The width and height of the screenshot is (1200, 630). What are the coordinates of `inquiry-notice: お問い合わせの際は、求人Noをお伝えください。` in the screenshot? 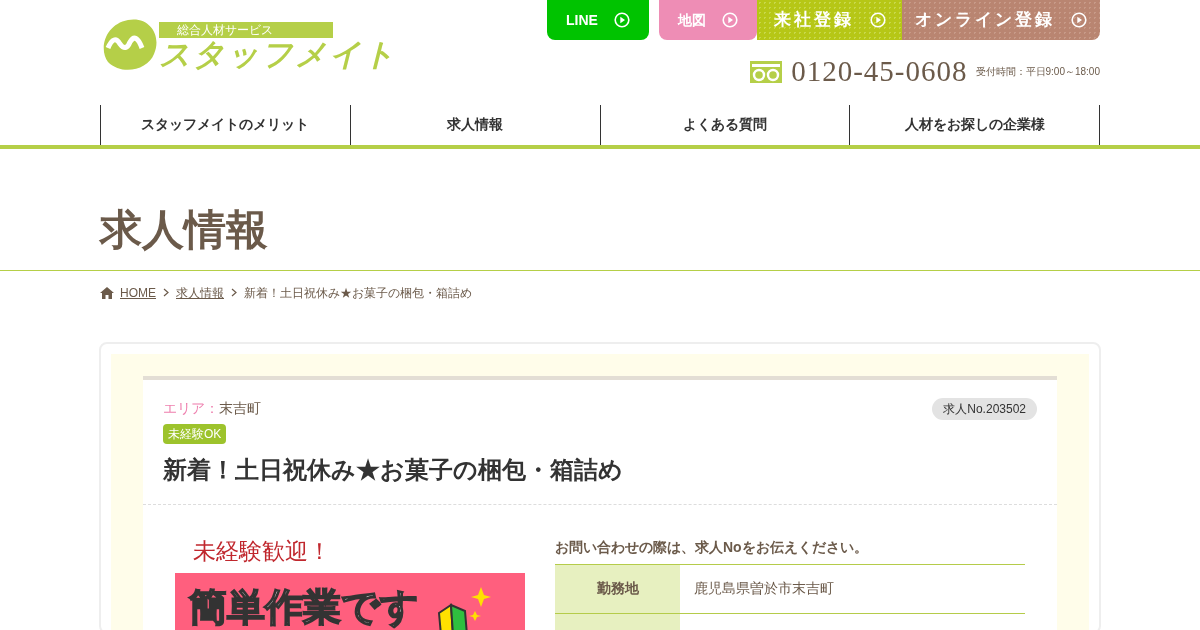 It's located at (790, 550).